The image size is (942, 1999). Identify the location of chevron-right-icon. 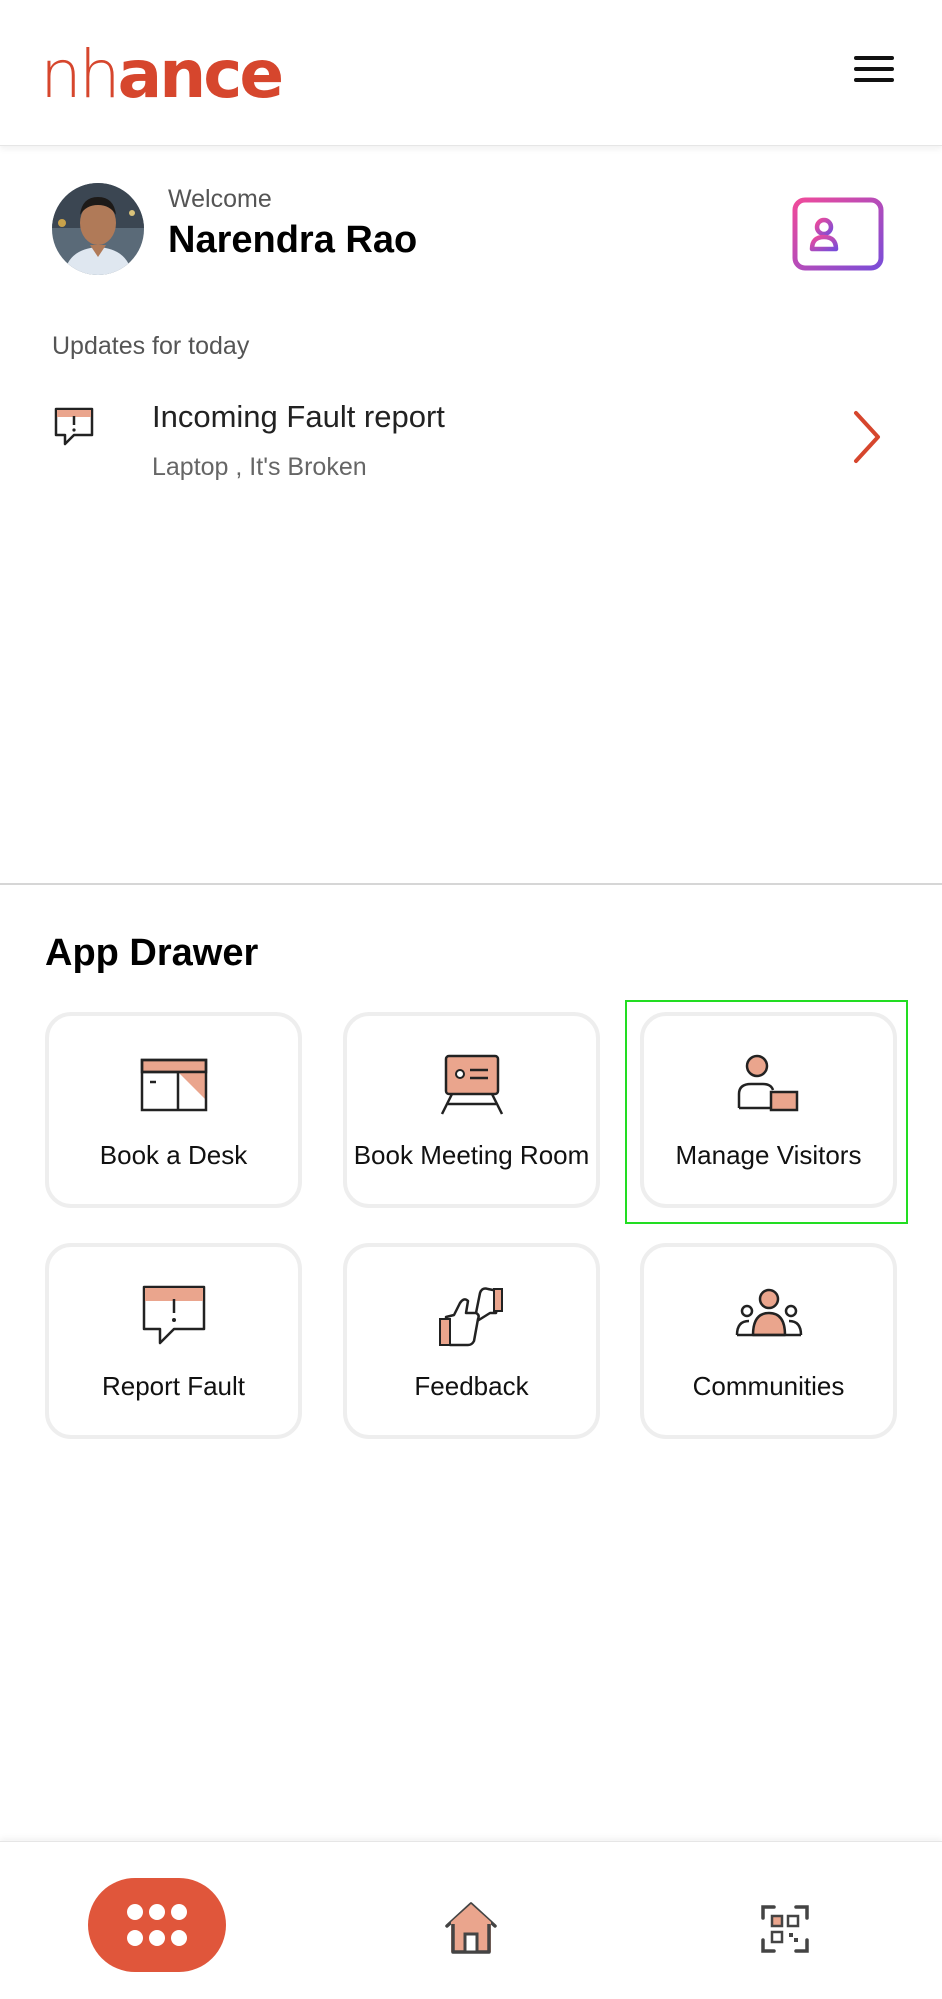
(867, 437).